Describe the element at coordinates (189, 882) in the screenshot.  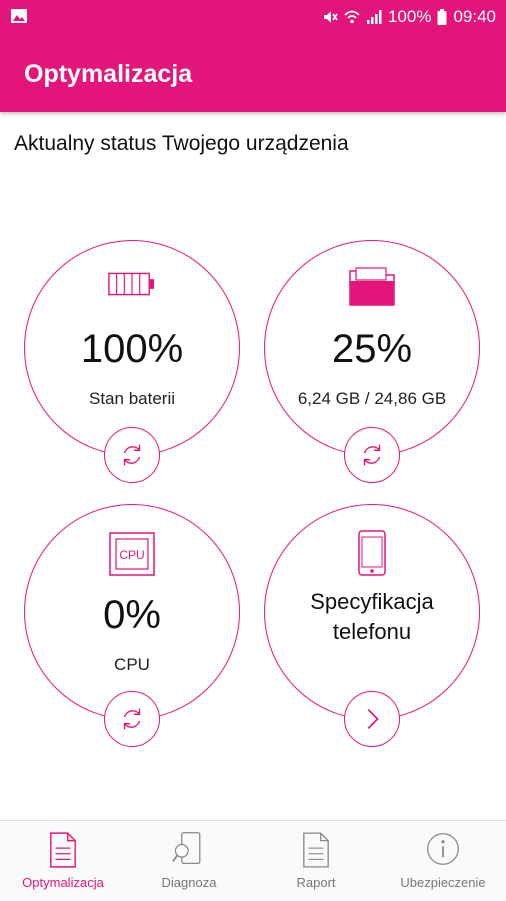
I see `nav-label-diagnoza: Diagnoza` at that location.